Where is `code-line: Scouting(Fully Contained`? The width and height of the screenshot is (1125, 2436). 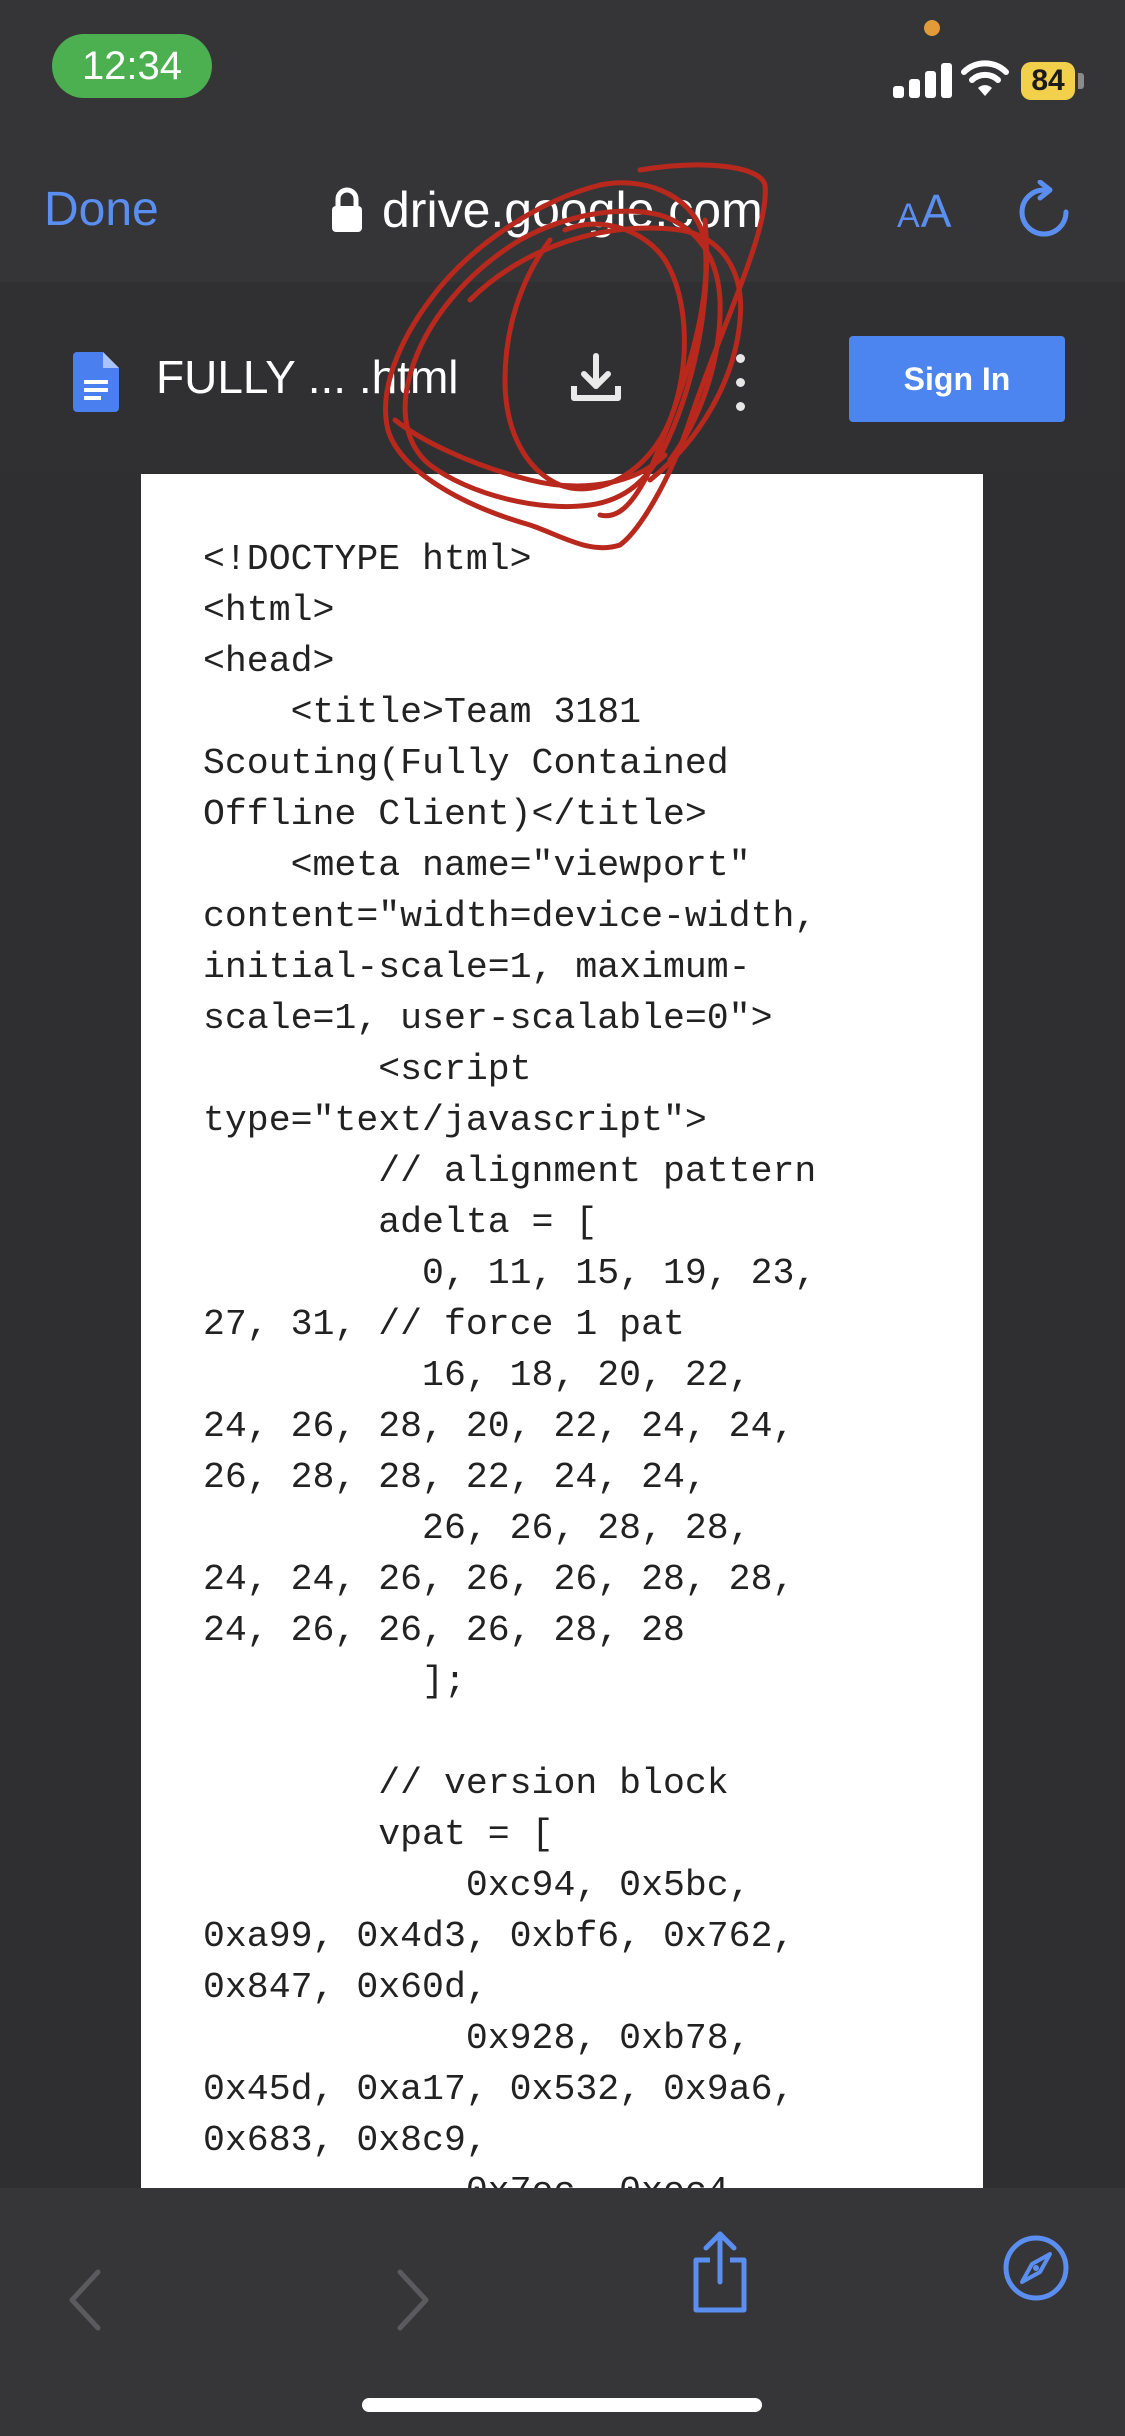
code-line: Scouting(Fully Contained is located at coordinates (466, 763).